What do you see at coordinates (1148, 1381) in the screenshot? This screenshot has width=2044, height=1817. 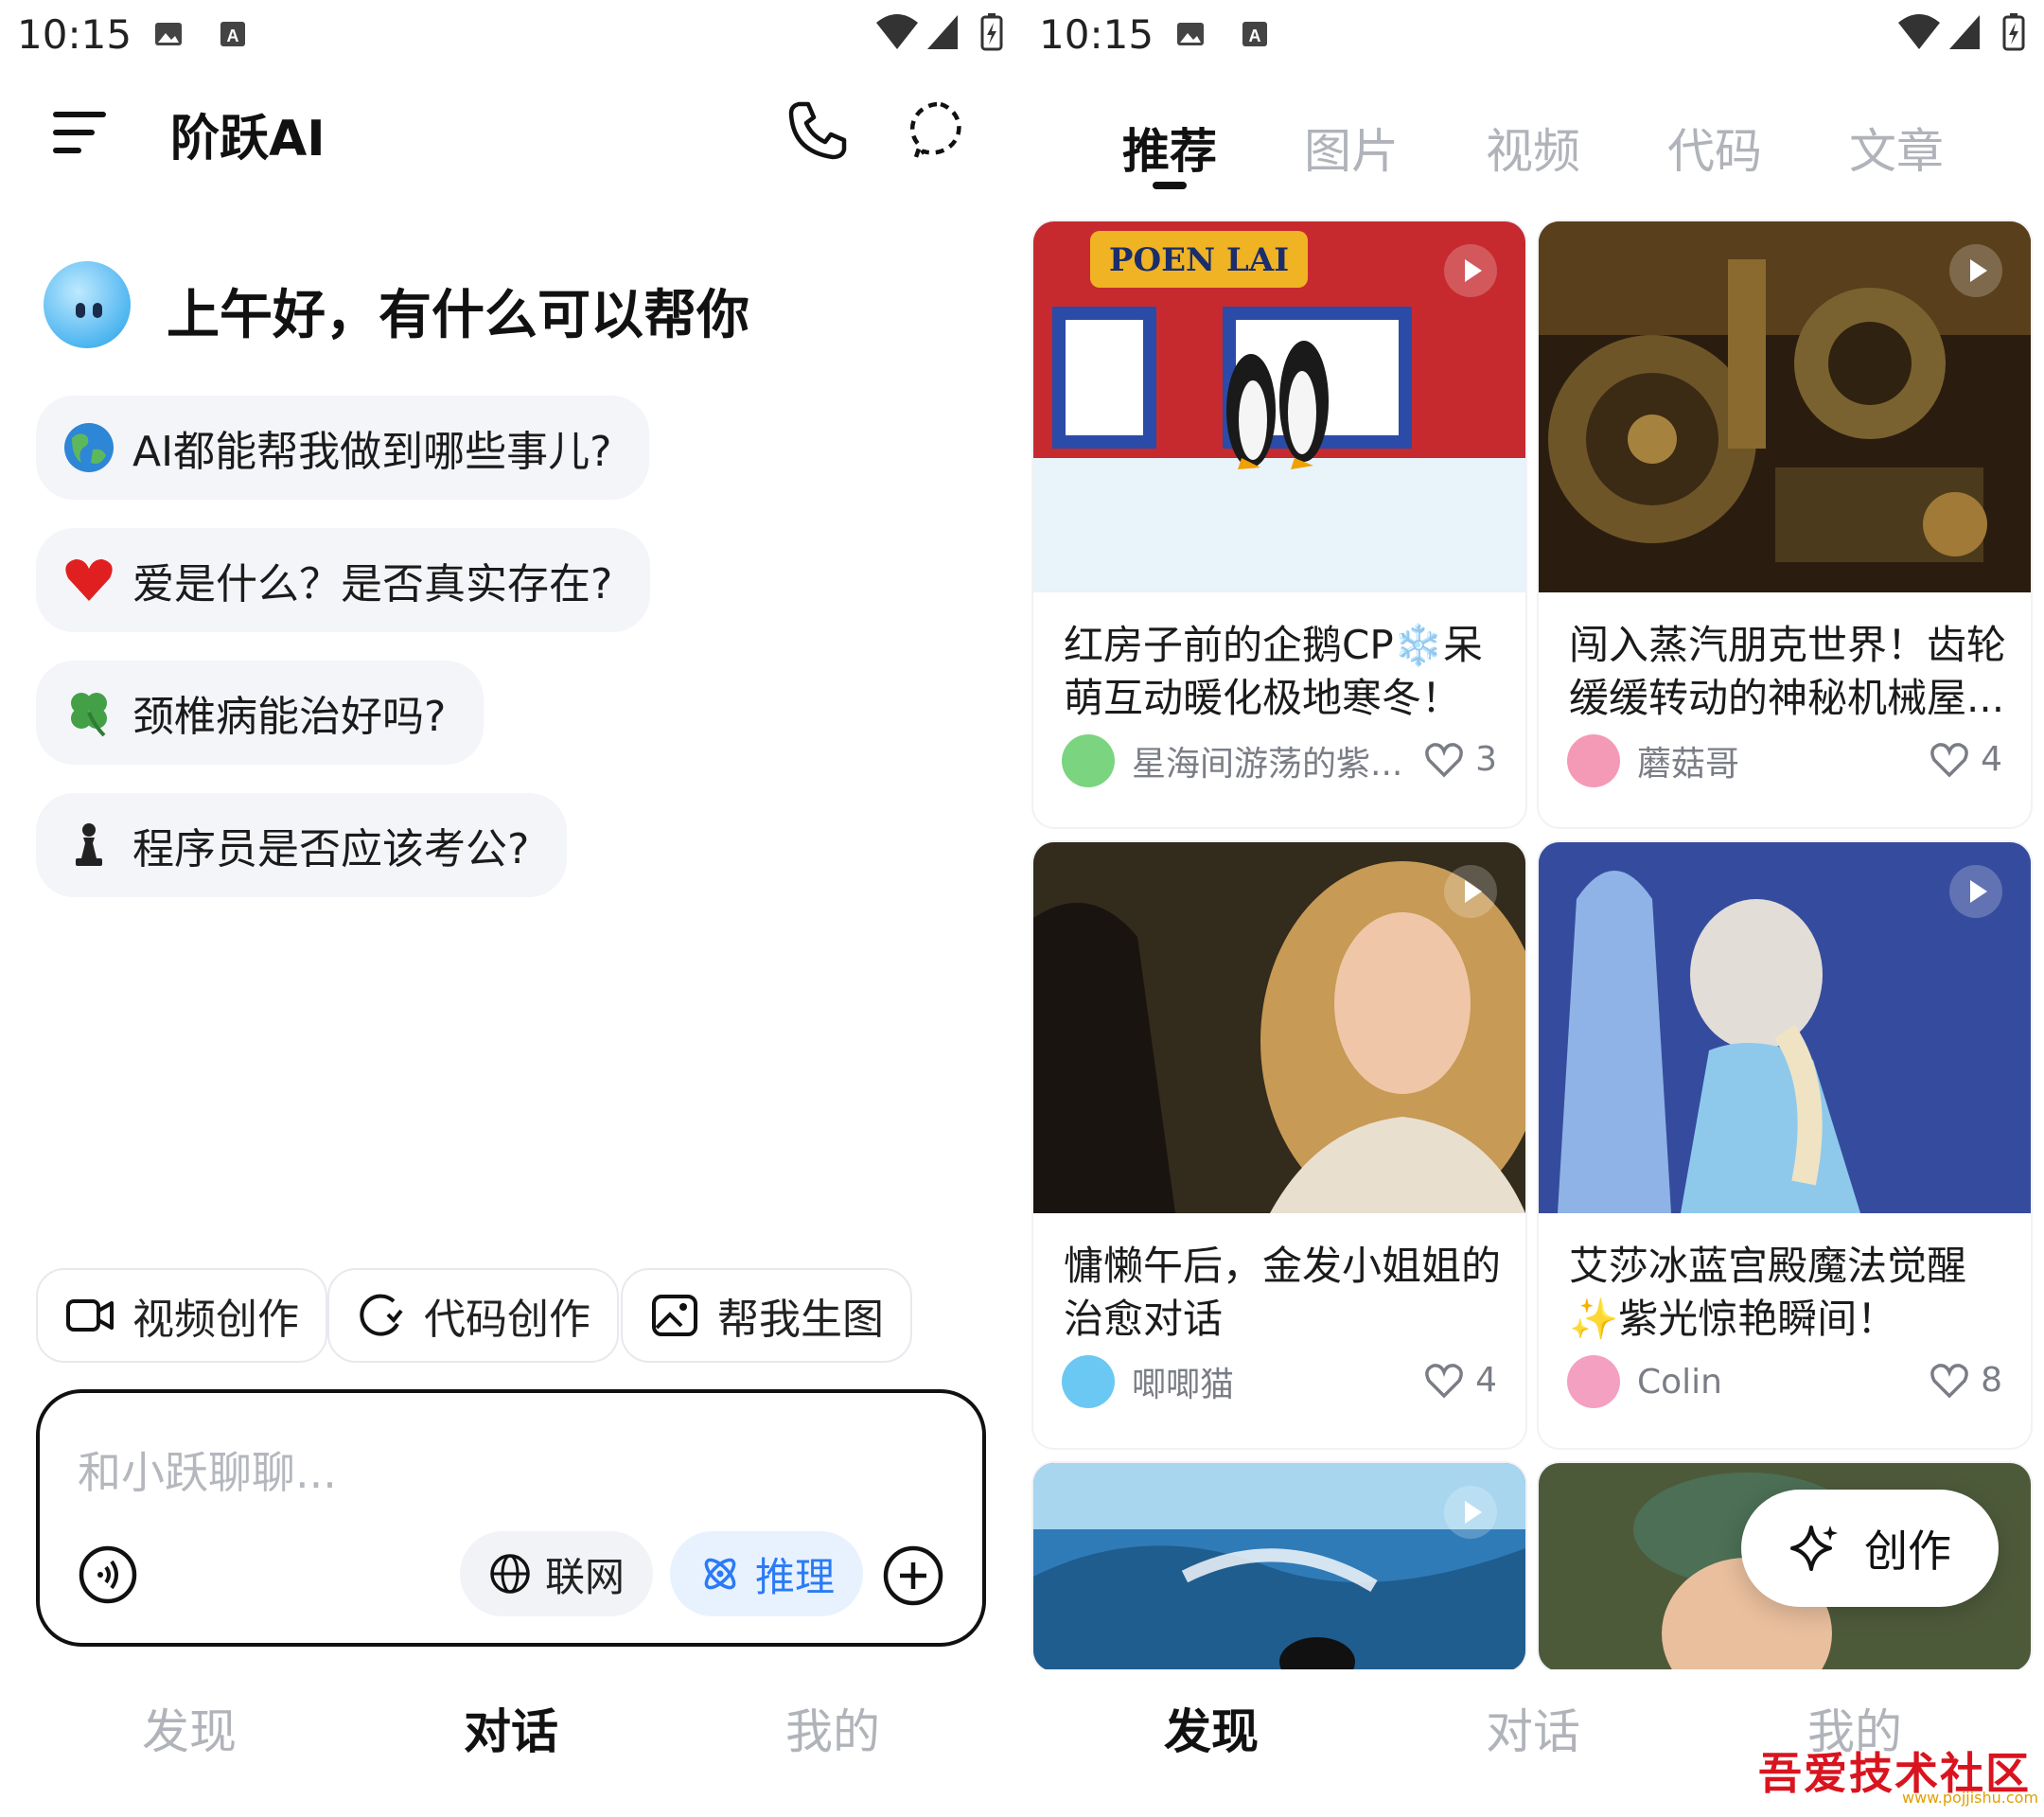 I see `card-author: 唧唧猫` at bounding box center [1148, 1381].